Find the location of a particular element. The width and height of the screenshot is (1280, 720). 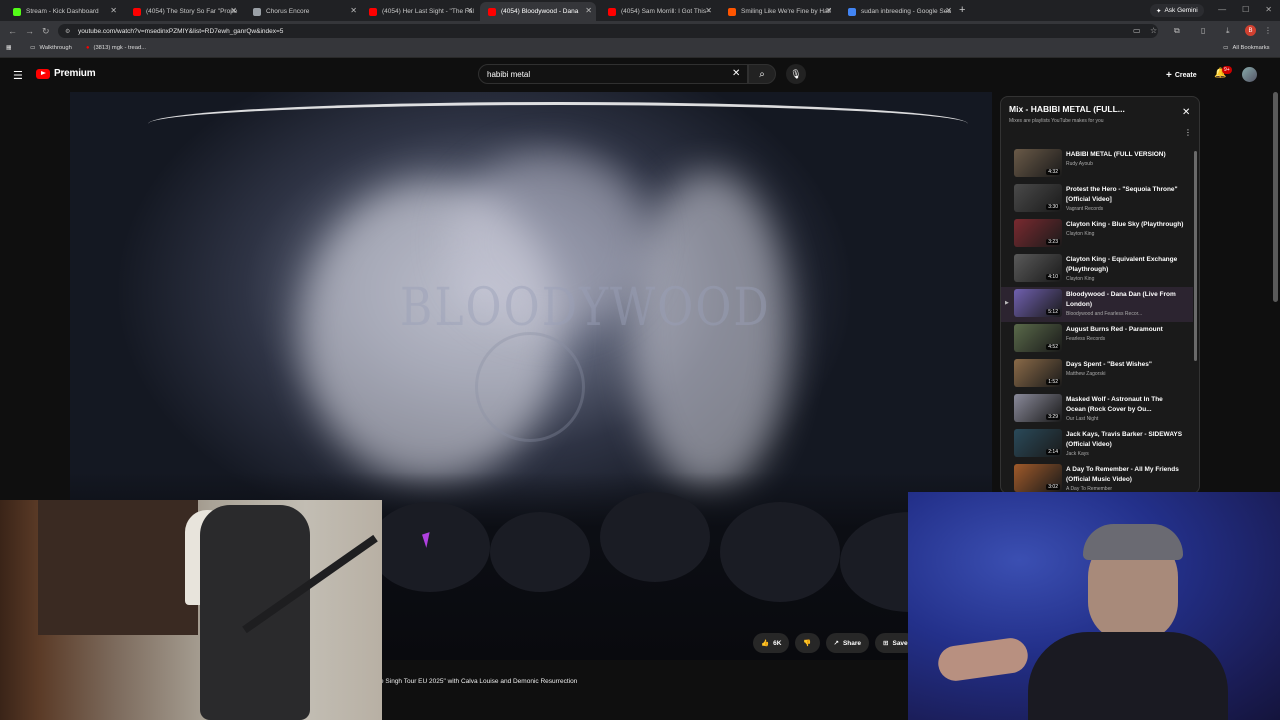

apps-grid-icon: ▦ is located at coordinates (8, 48).